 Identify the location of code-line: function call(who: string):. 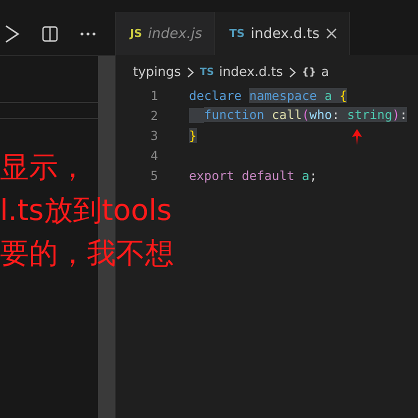
(298, 115).